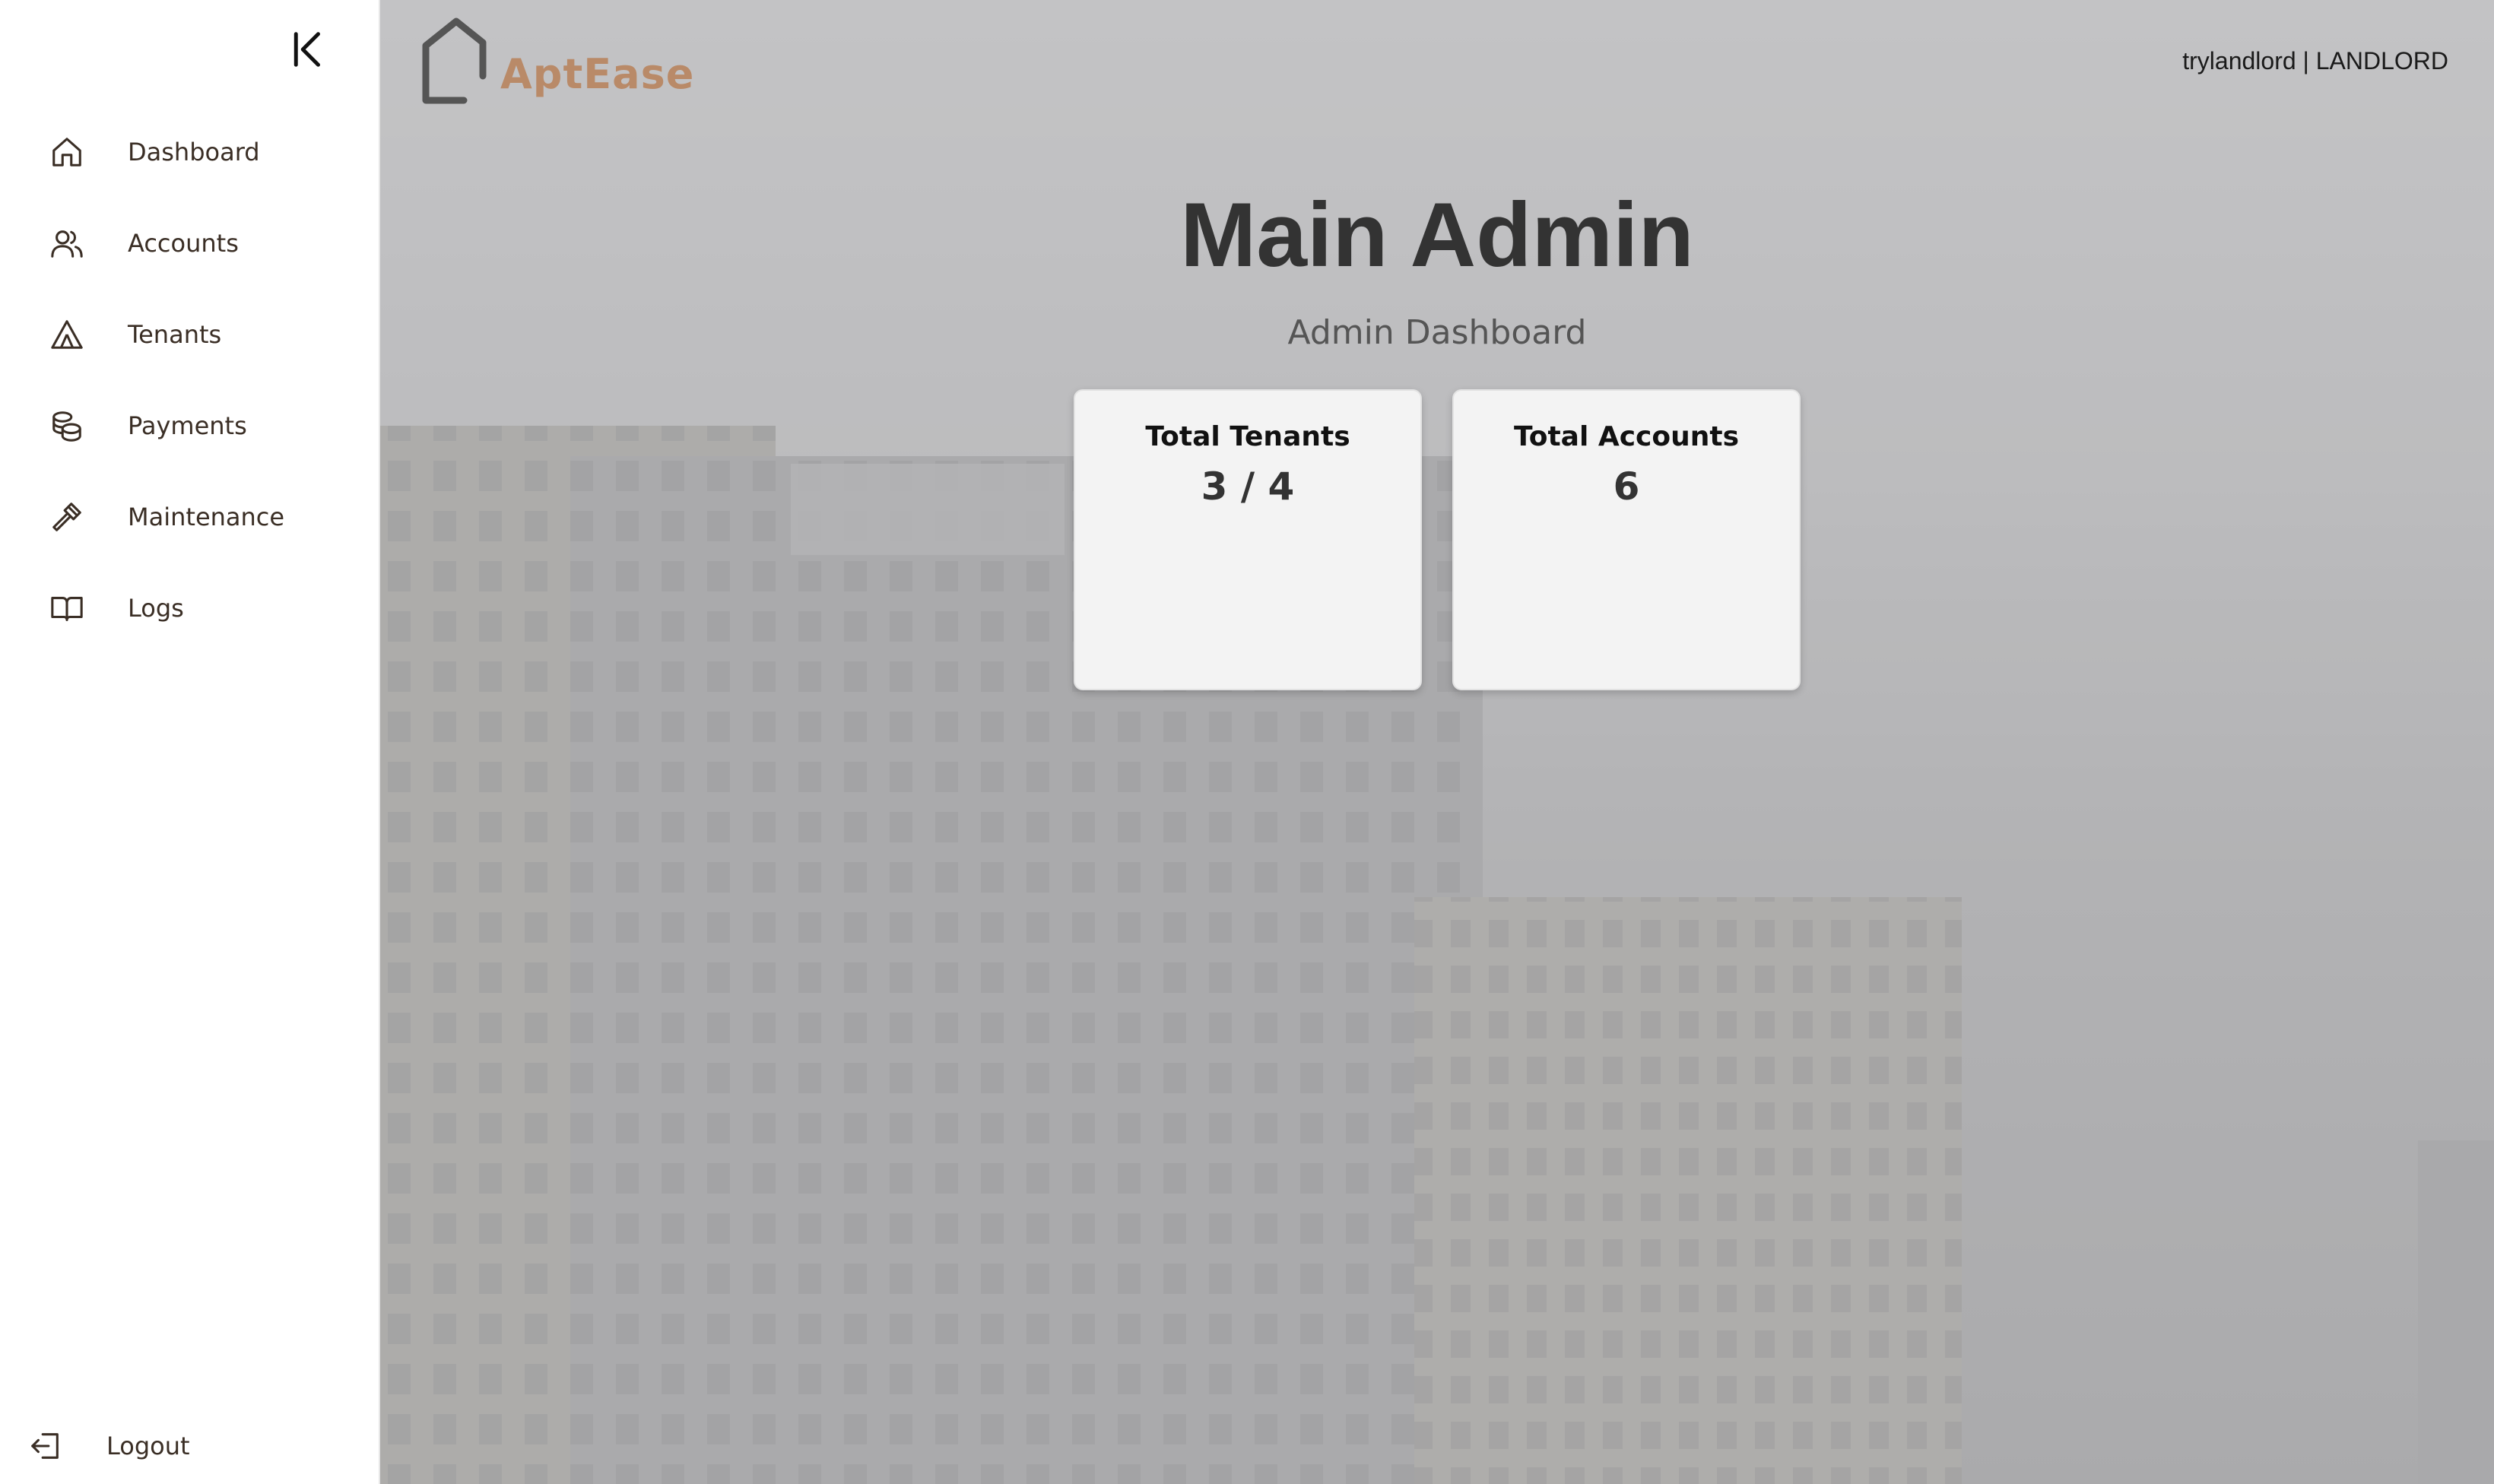  I want to click on users-icon, so click(67, 243).